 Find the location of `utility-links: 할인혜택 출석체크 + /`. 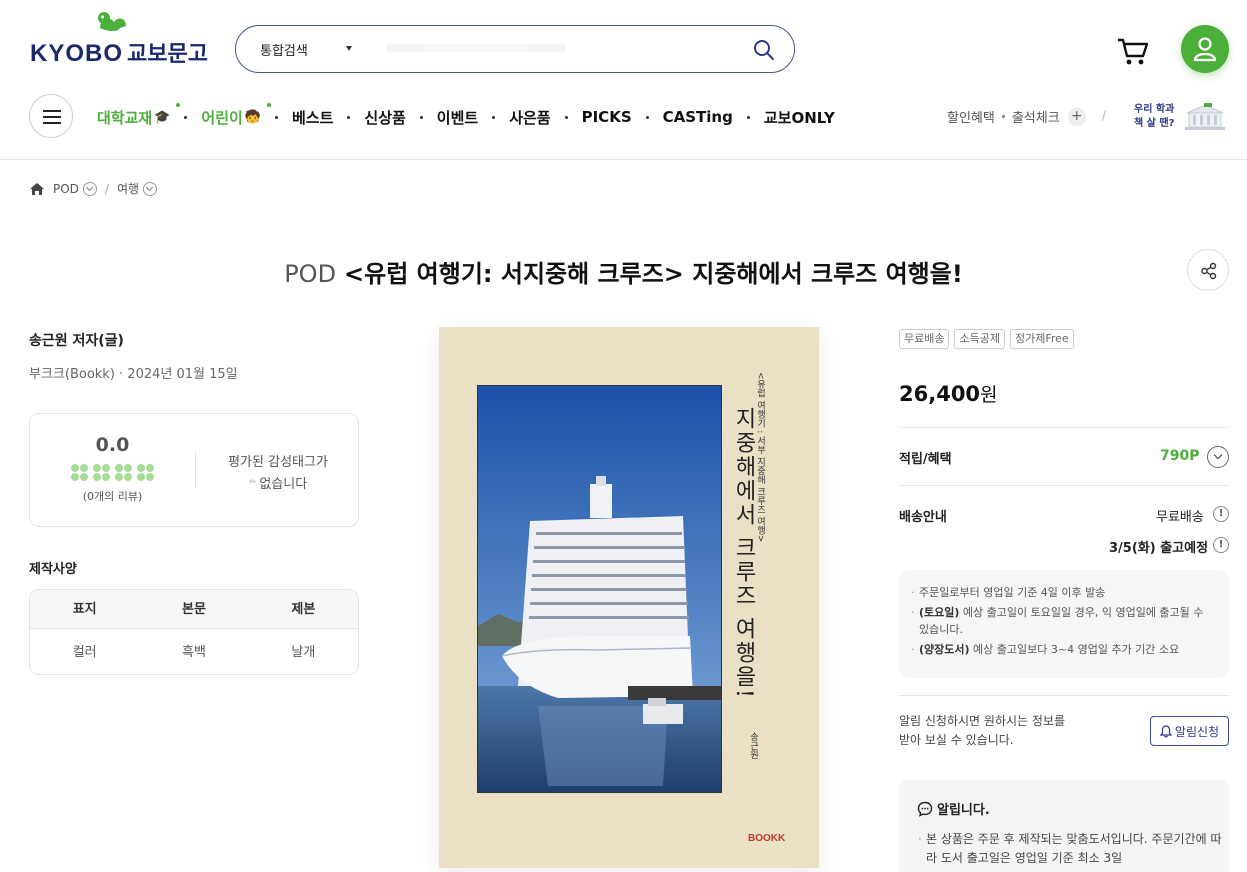

utility-links: 할인혜택 출석체크 + / is located at coordinates (1032, 116).